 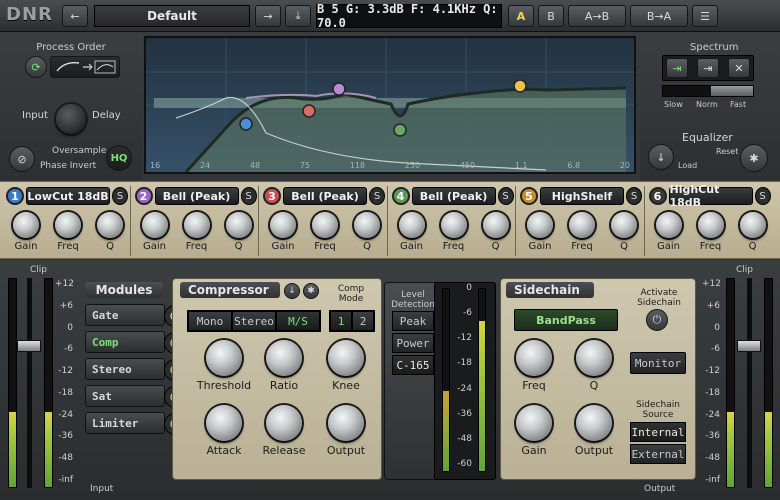 I want to click on band-2-gain-knob, so click(x=154, y=225).